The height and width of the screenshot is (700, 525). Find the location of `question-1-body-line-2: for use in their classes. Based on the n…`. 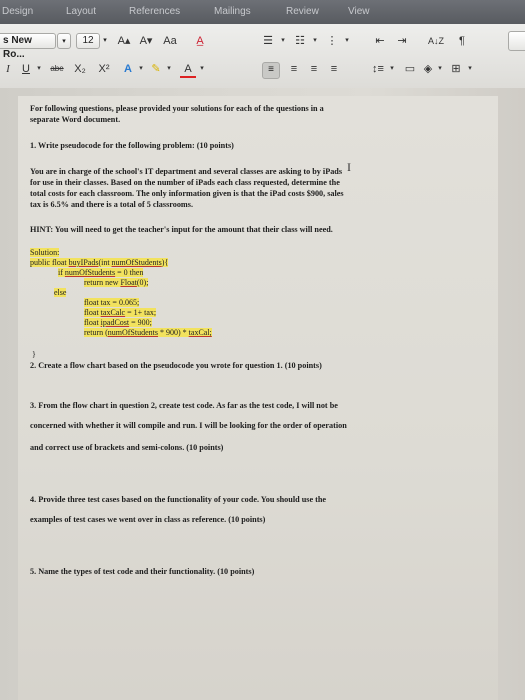

question-1-body-line-2: for use in their classes. Based on the n… is located at coordinates (185, 182).